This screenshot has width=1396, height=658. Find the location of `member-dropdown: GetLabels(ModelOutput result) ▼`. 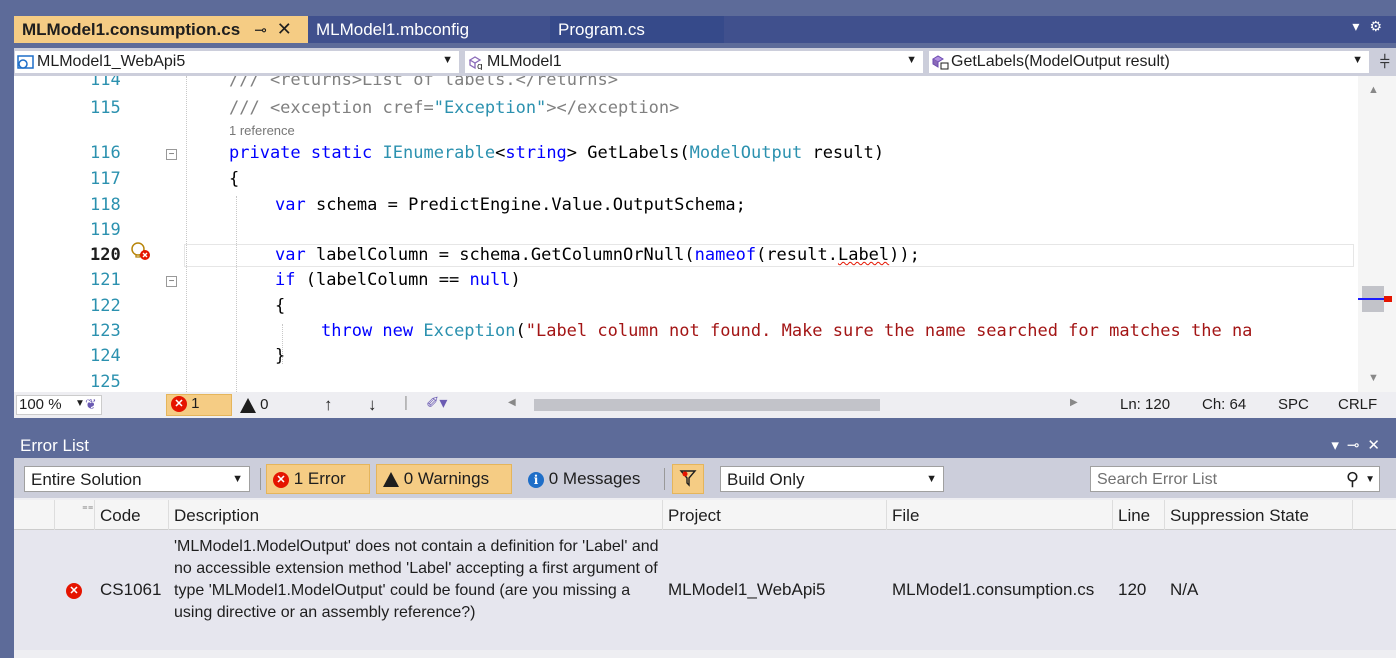

member-dropdown: GetLabels(ModelOutput result) ▼ is located at coordinates (1149, 62).